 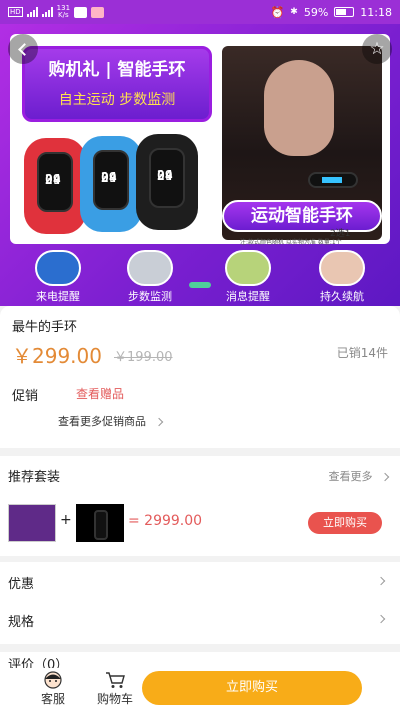 I want to click on plus-sign: +, so click(x=66, y=520).